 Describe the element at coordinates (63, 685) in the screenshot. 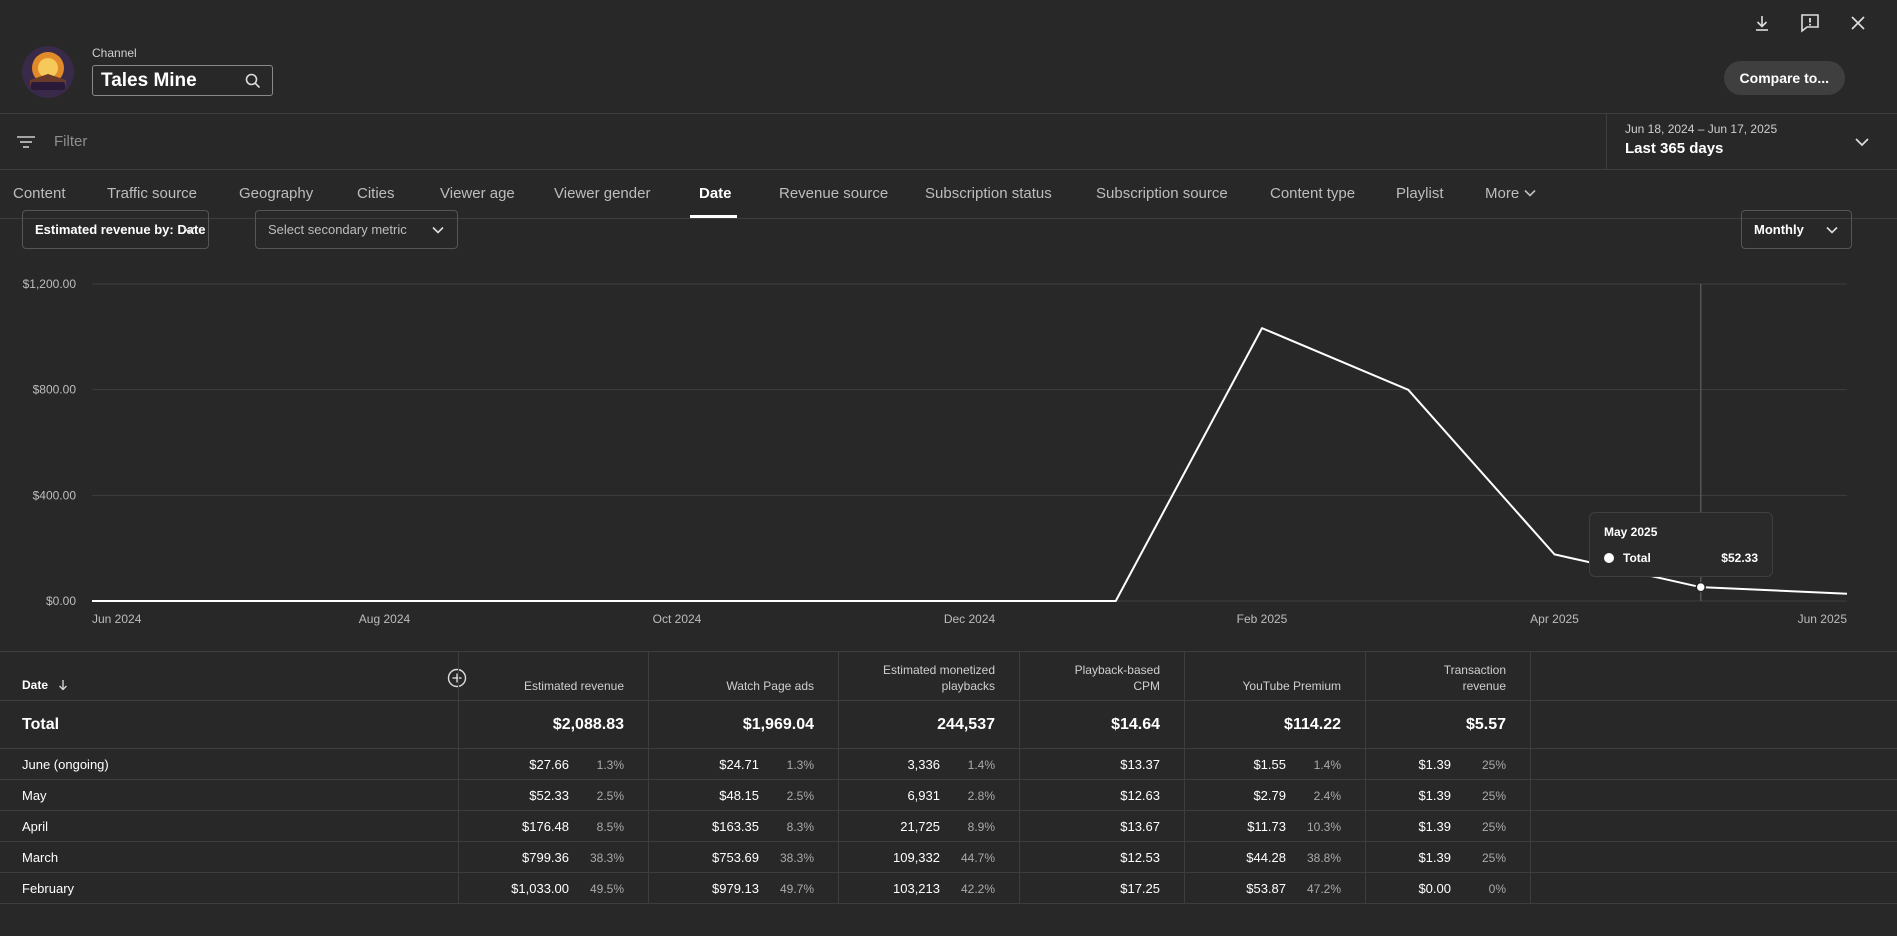

I see `sort-arrow-icon` at that location.